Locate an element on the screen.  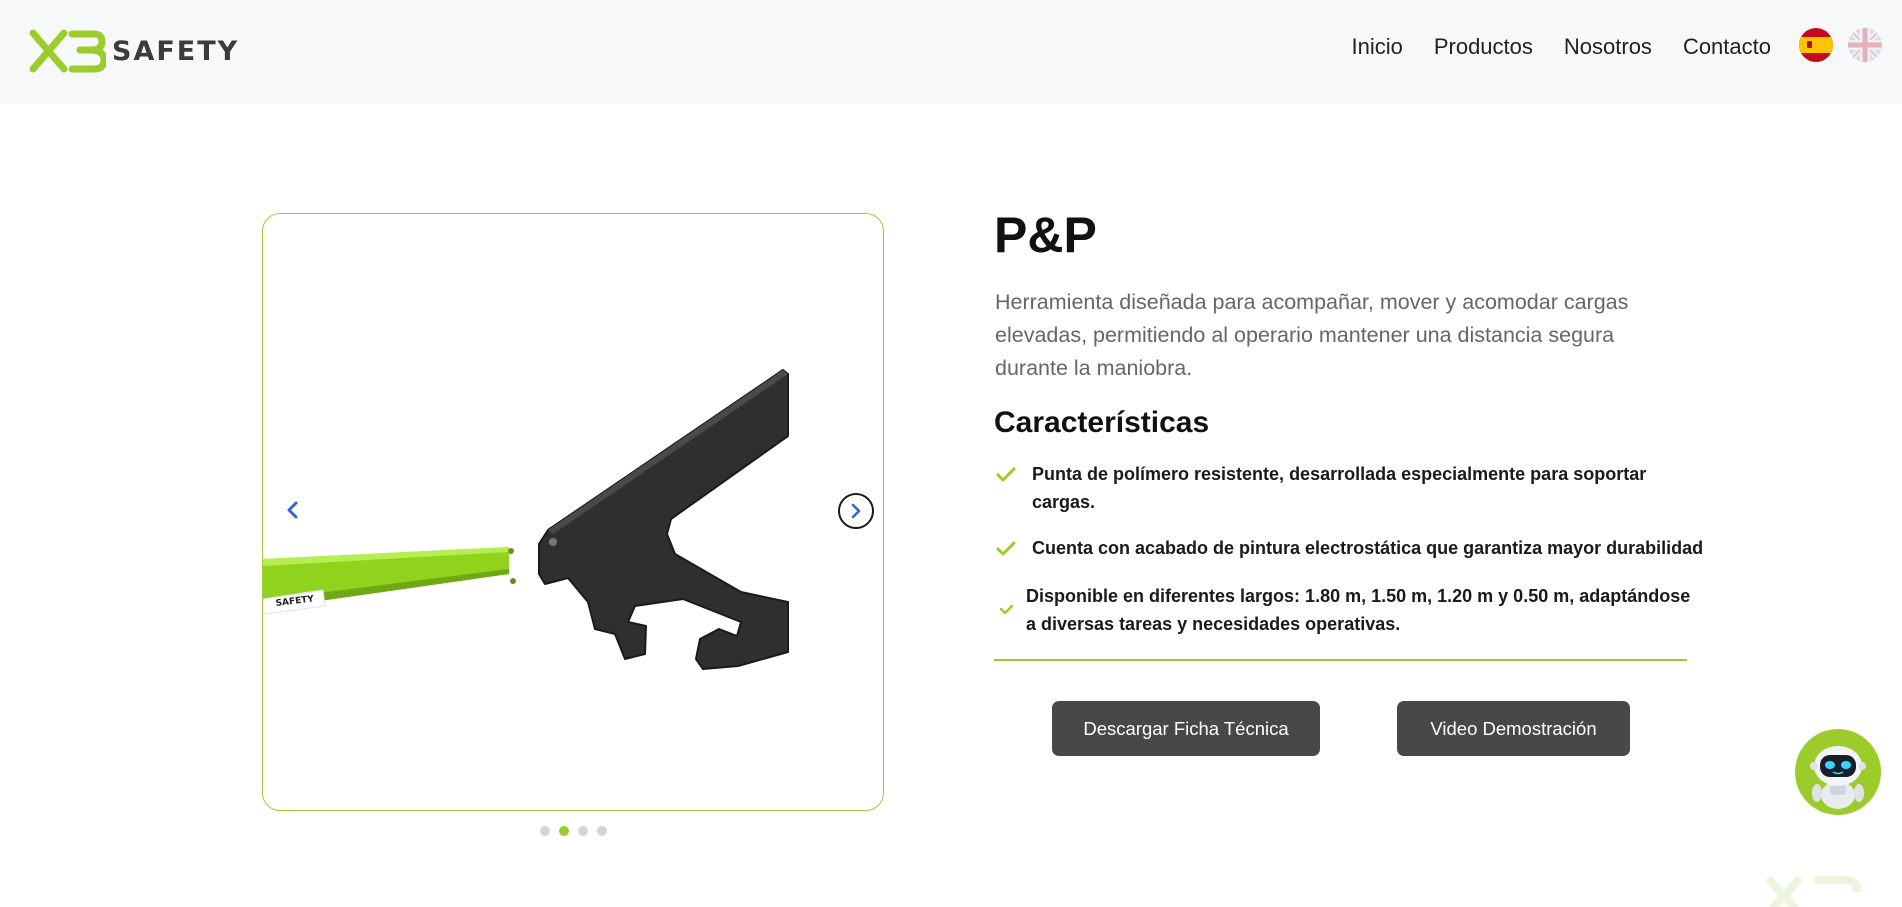
chevron-left-icon is located at coordinates (292, 510).